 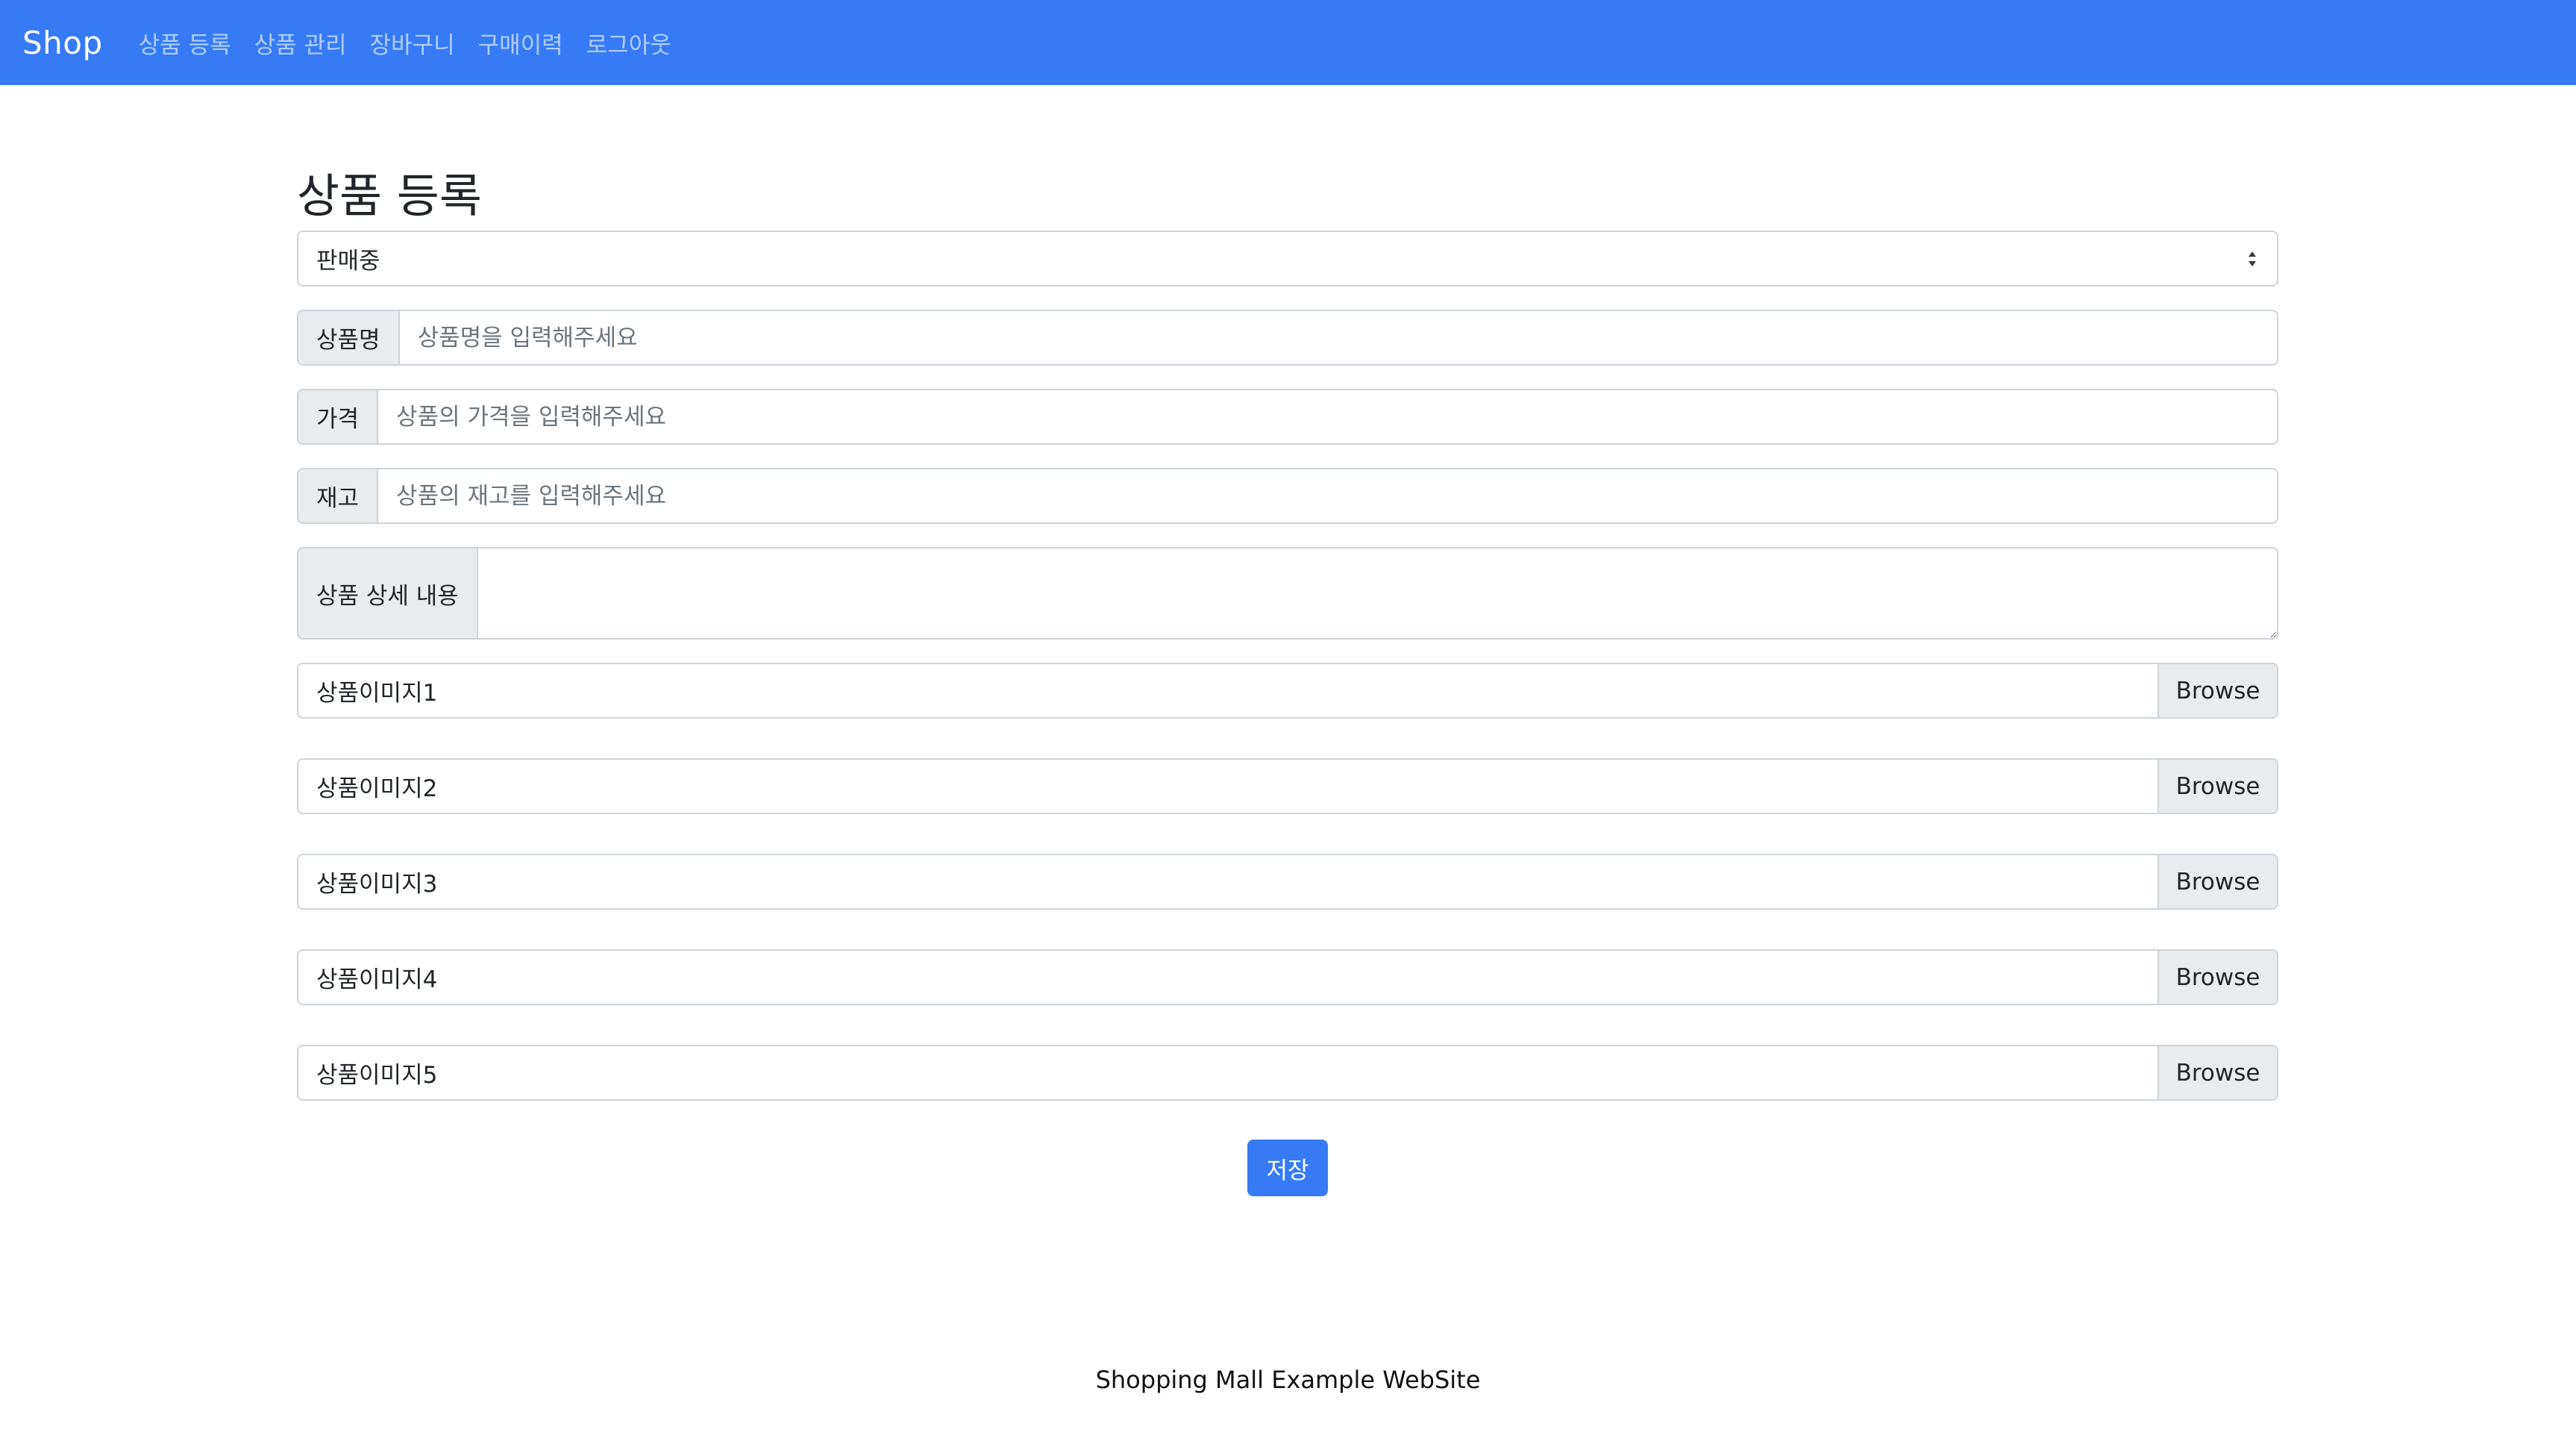 What do you see at coordinates (1287, 259) in the screenshot?
I see `sell-status-select: 판매중` at bounding box center [1287, 259].